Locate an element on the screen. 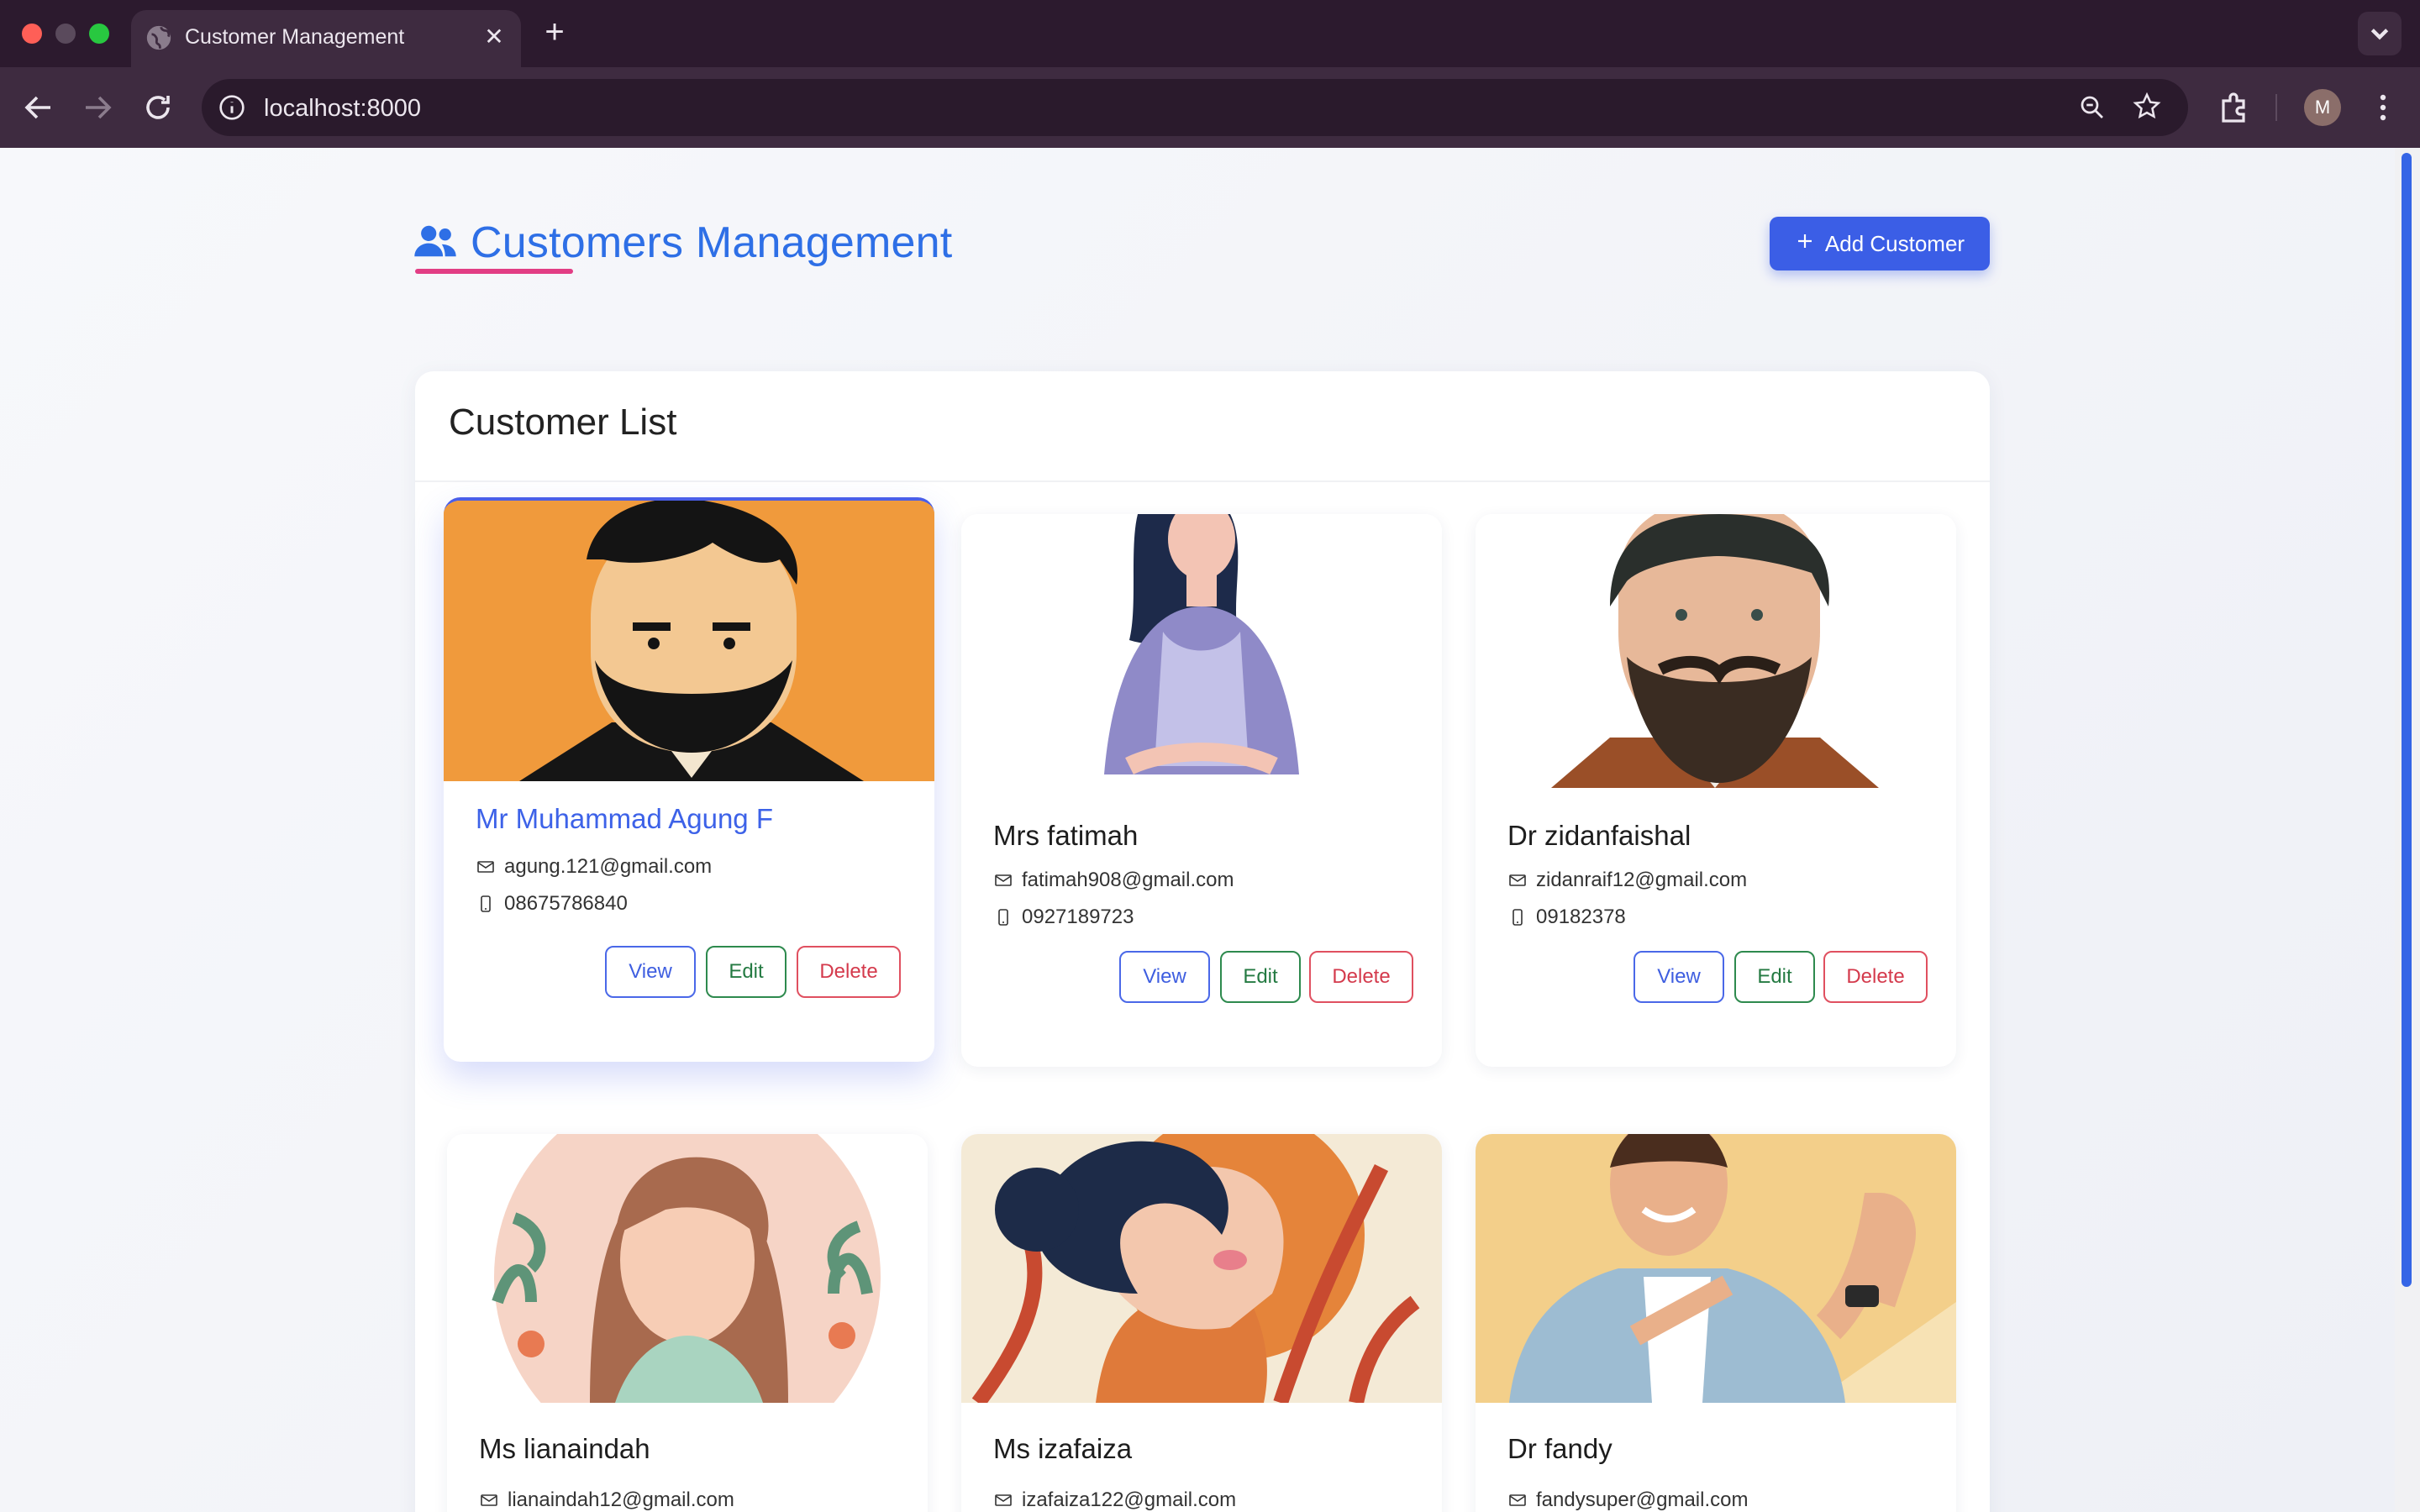 Image resolution: width=2420 pixels, height=1512 pixels. email-text: izafaiza122@gmail.com is located at coordinates (1130, 1499).